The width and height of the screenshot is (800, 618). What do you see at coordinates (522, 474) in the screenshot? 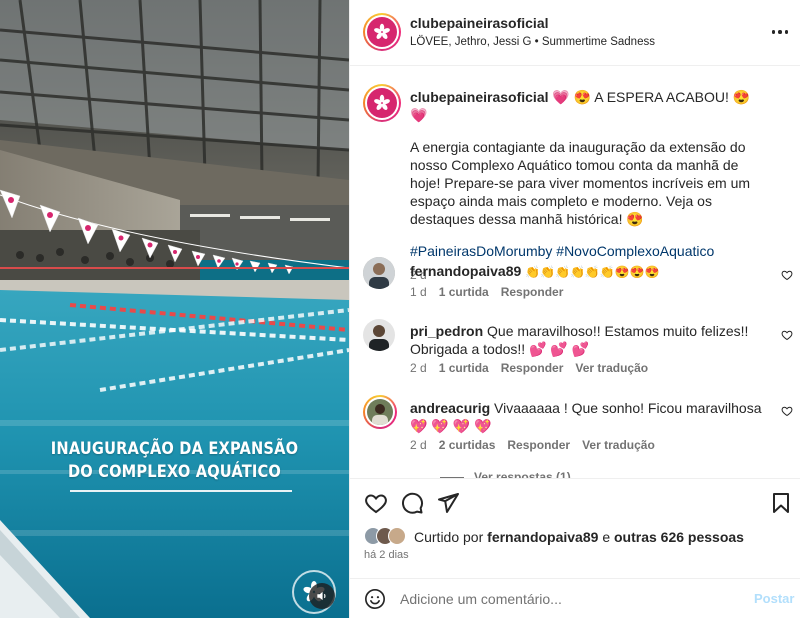
I see `view-replies-label: Ver respostas (1)` at bounding box center [522, 474].